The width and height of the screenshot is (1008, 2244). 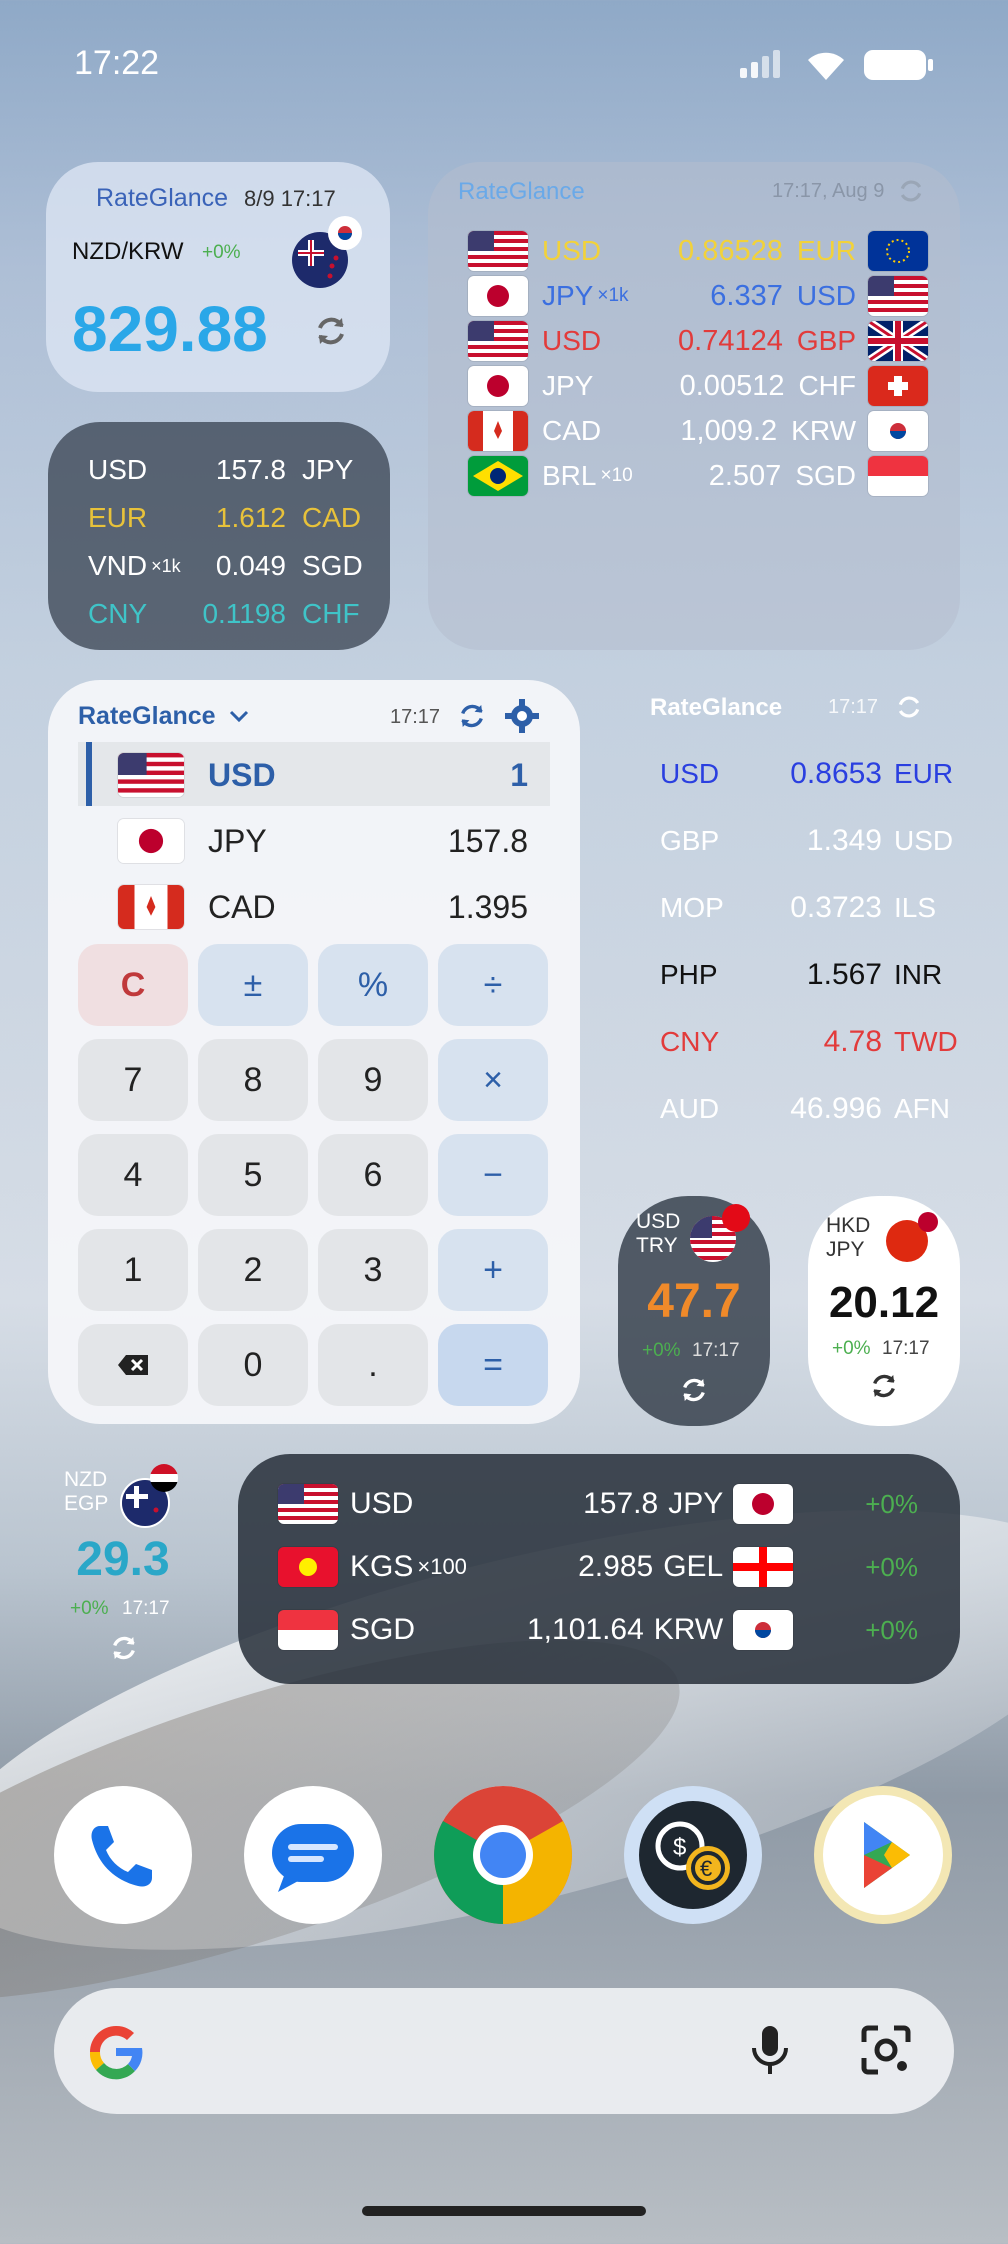 What do you see at coordinates (844, 840) in the screenshot?
I see `rate-value: 1.349` at bounding box center [844, 840].